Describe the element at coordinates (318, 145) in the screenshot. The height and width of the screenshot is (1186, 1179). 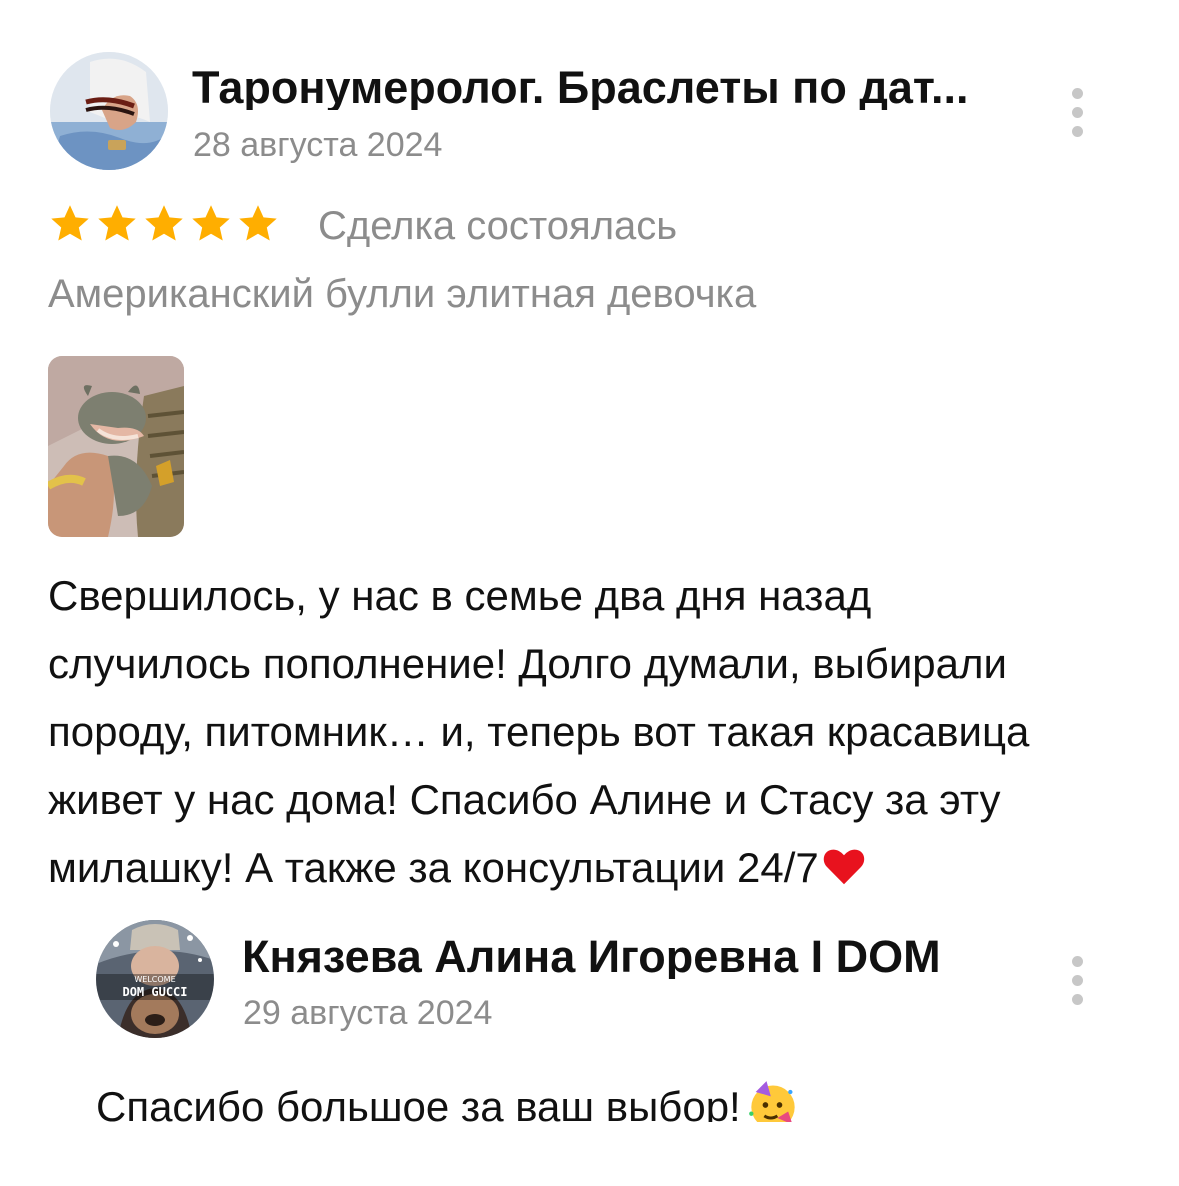
I see `review-date: 28 августа 2024` at that location.